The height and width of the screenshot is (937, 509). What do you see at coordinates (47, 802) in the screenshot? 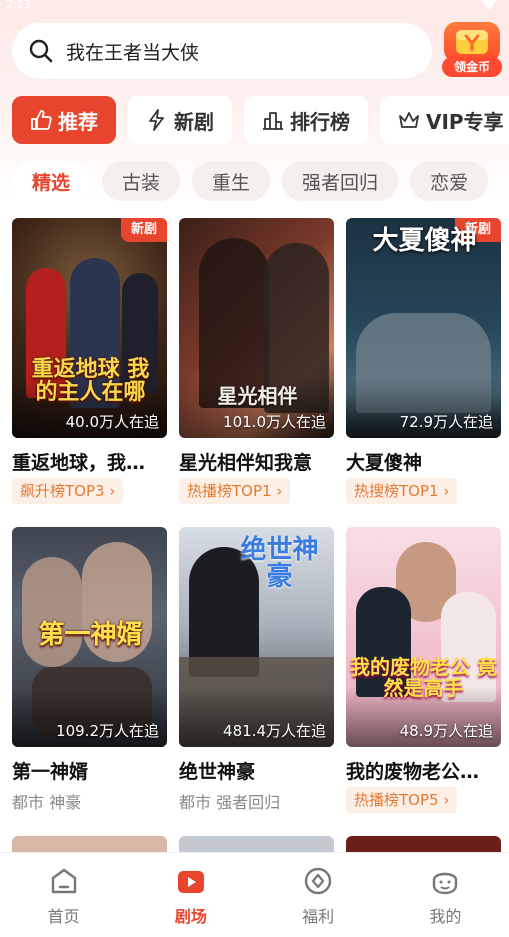
I see `drama-genre: 都市 神豪` at bounding box center [47, 802].